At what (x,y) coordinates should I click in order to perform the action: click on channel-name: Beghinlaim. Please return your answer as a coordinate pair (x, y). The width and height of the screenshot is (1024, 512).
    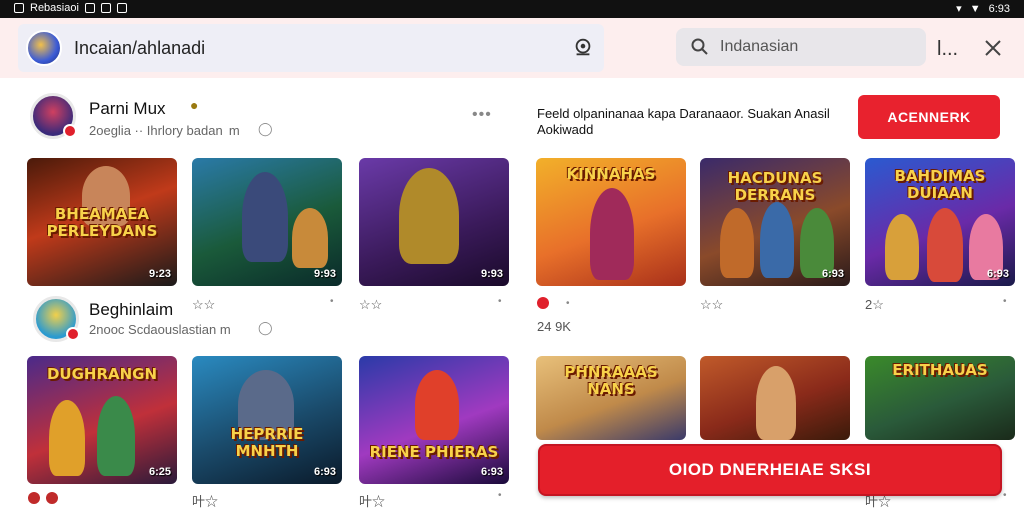
    Looking at the image, I should click on (131, 310).